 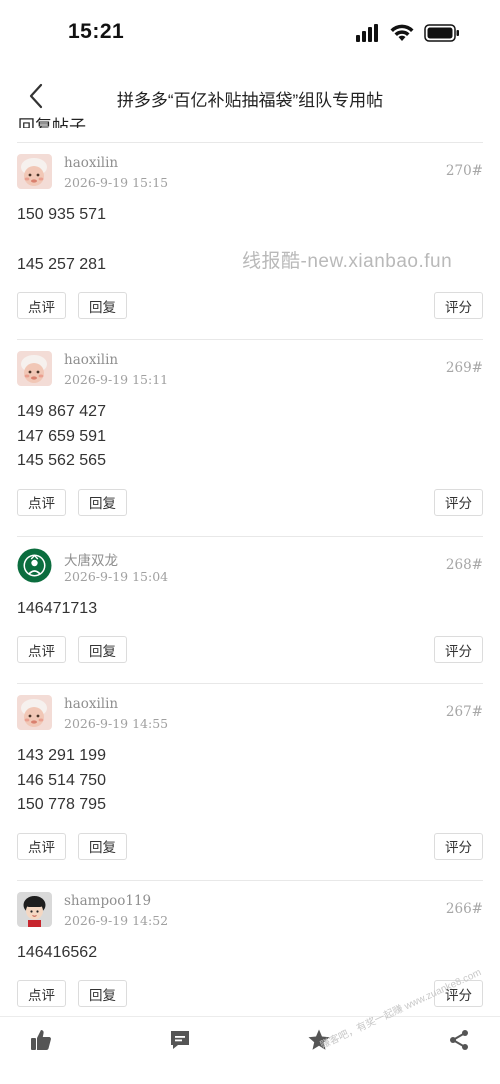 What do you see at coordinates (464, 171) in the screenshot?
I see `floor-number: 270#` at bounding box center [464, 171].